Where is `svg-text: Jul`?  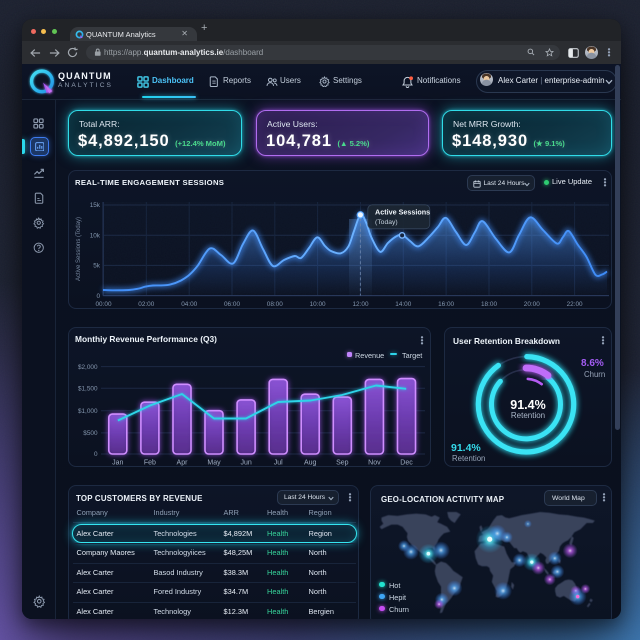 svg-text: Jul is located at coordinates (278, 463).